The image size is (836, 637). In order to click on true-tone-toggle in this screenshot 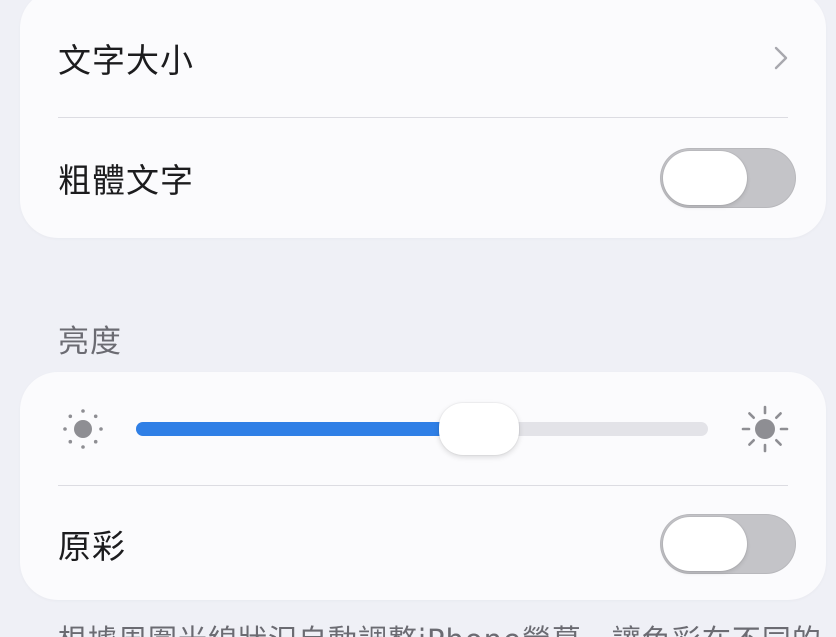, I will do `click(728, 544)`.